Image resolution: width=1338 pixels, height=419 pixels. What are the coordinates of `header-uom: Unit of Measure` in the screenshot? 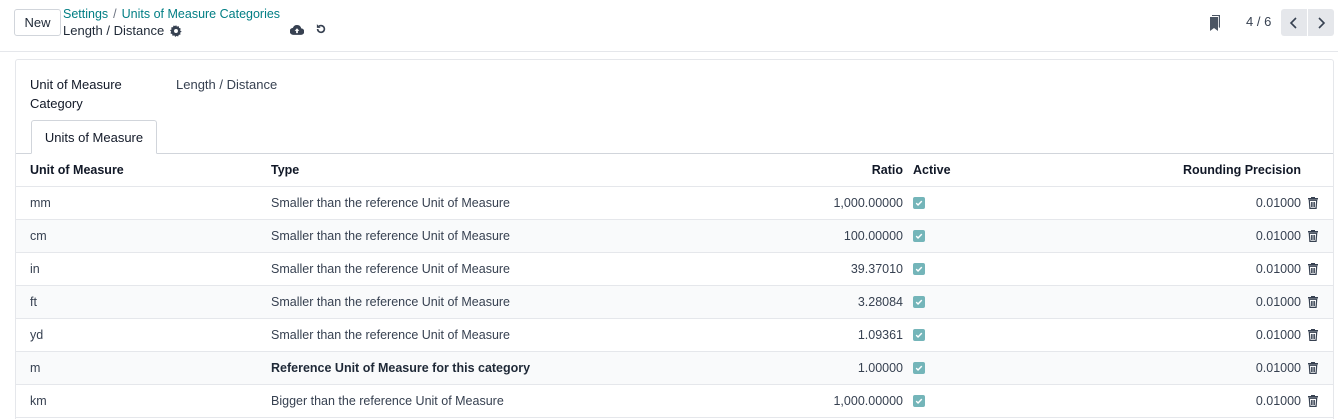 It's located at (77, 170).